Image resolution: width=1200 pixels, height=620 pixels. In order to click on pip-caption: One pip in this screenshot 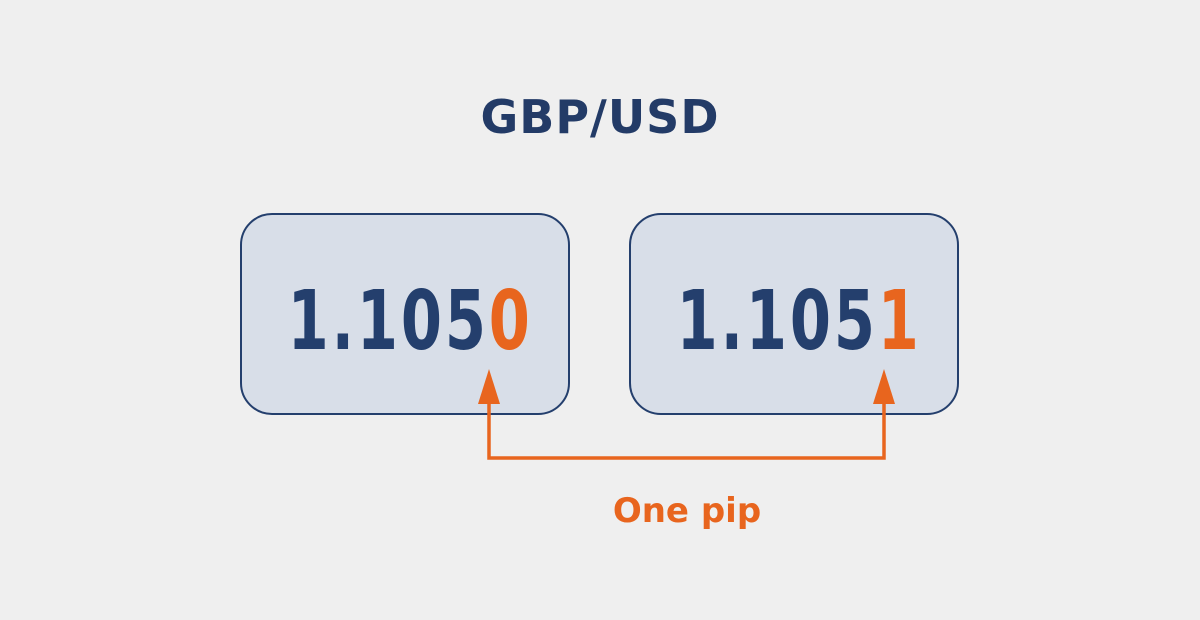, I will do `click(687, 511)`.